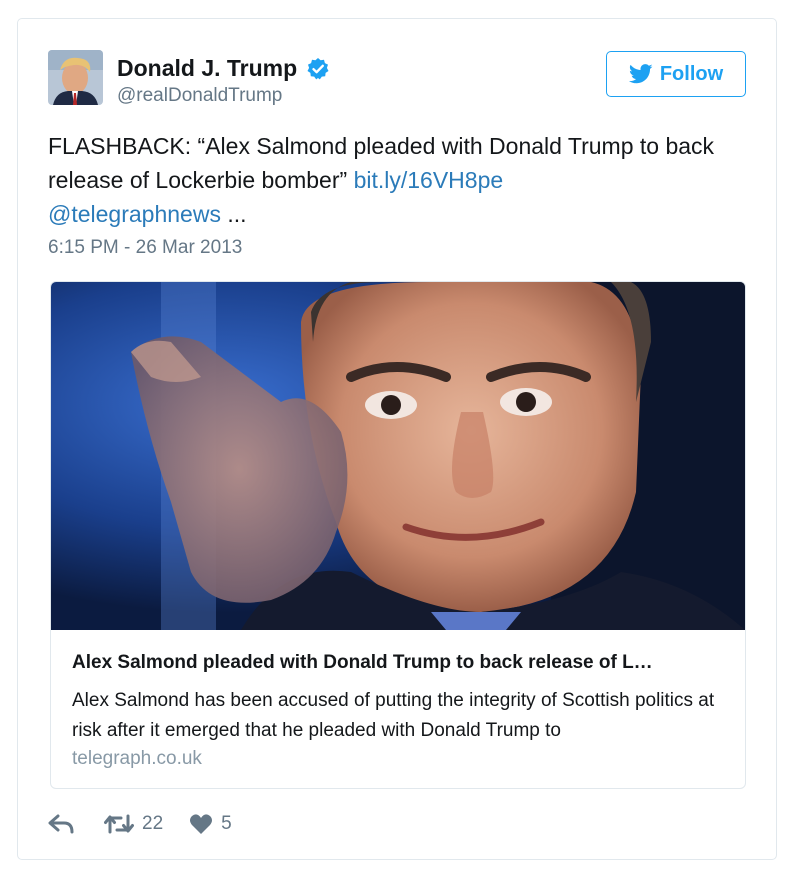 This screenshot has height=884, width=799. I want to click on twitter-bird-icon, so click(640, 74).